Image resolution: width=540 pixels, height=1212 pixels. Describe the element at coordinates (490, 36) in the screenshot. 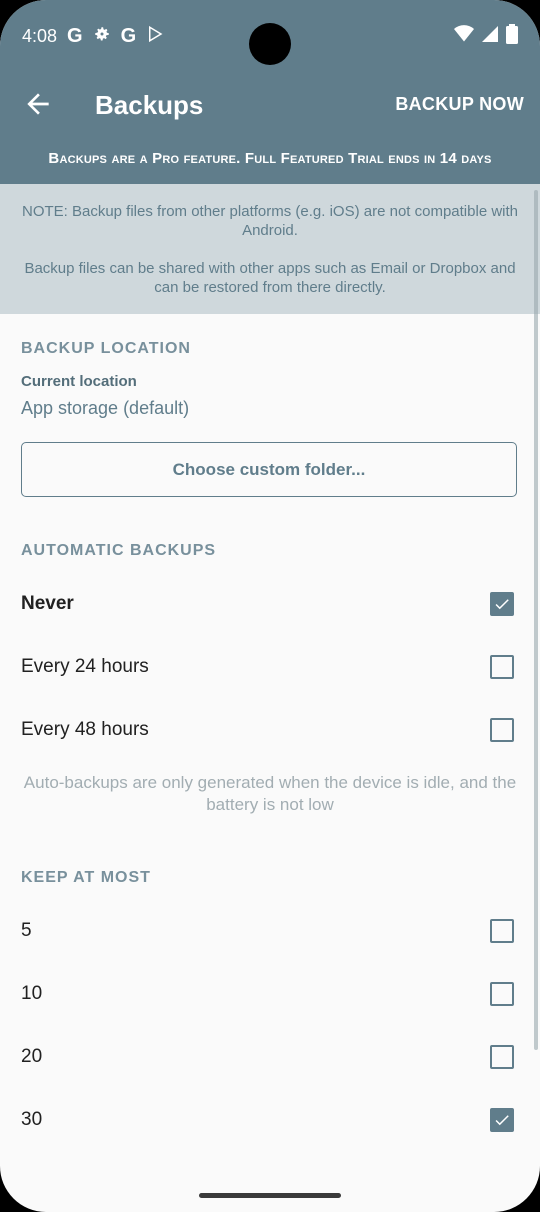

I see `signal-icon` at that location.